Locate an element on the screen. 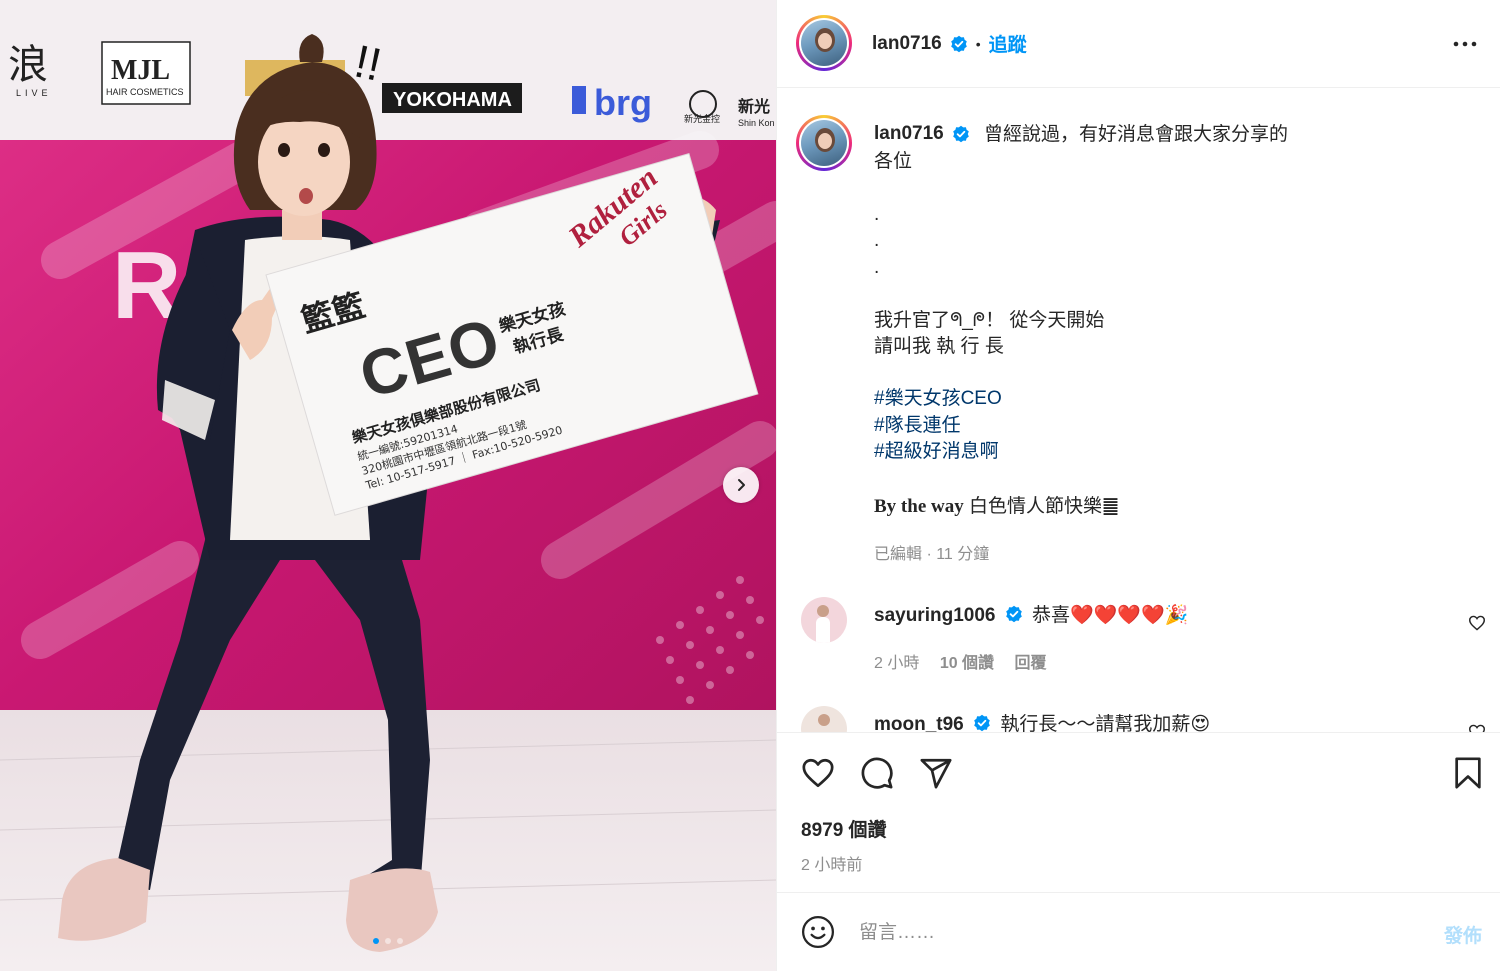 The image size is (1500, 971). sponsor-lang-live: LIVE is located at coordinates (34, 93).